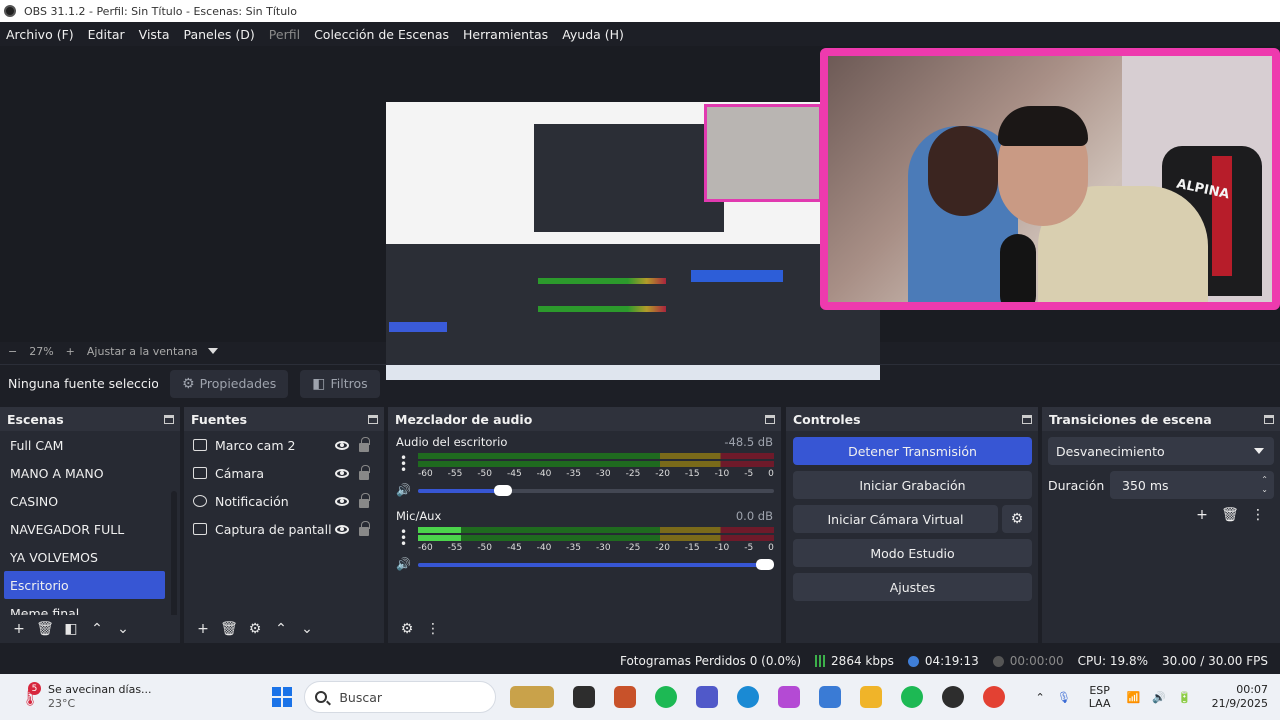 This screenshot has height=720, width=1280. Describe the element at coordinates (284, 529) in the screenshot. I see `source-item: Captura de pantalla` at that location.